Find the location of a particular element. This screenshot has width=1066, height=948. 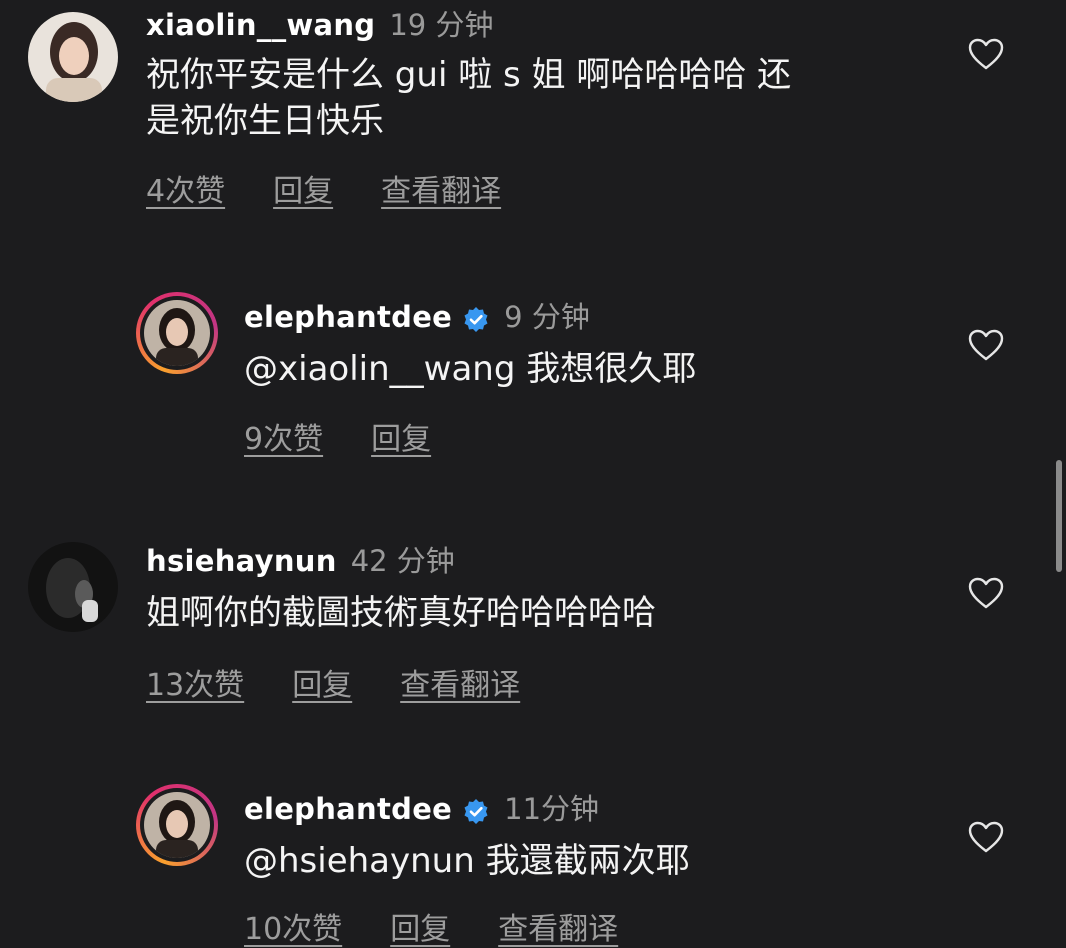

comment-actions: 9次赞 回复 is located at coordinates (337, 436).